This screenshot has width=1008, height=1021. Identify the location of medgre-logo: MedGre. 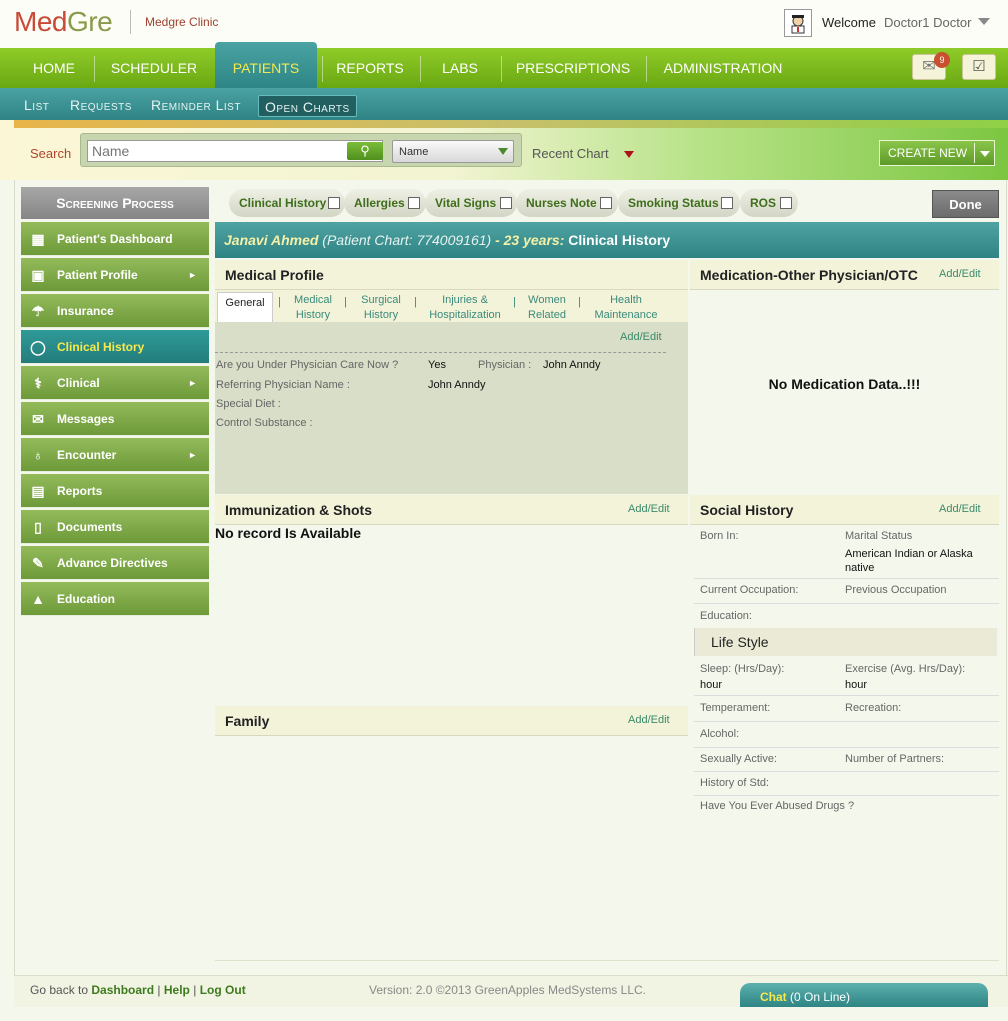
(63, 22).